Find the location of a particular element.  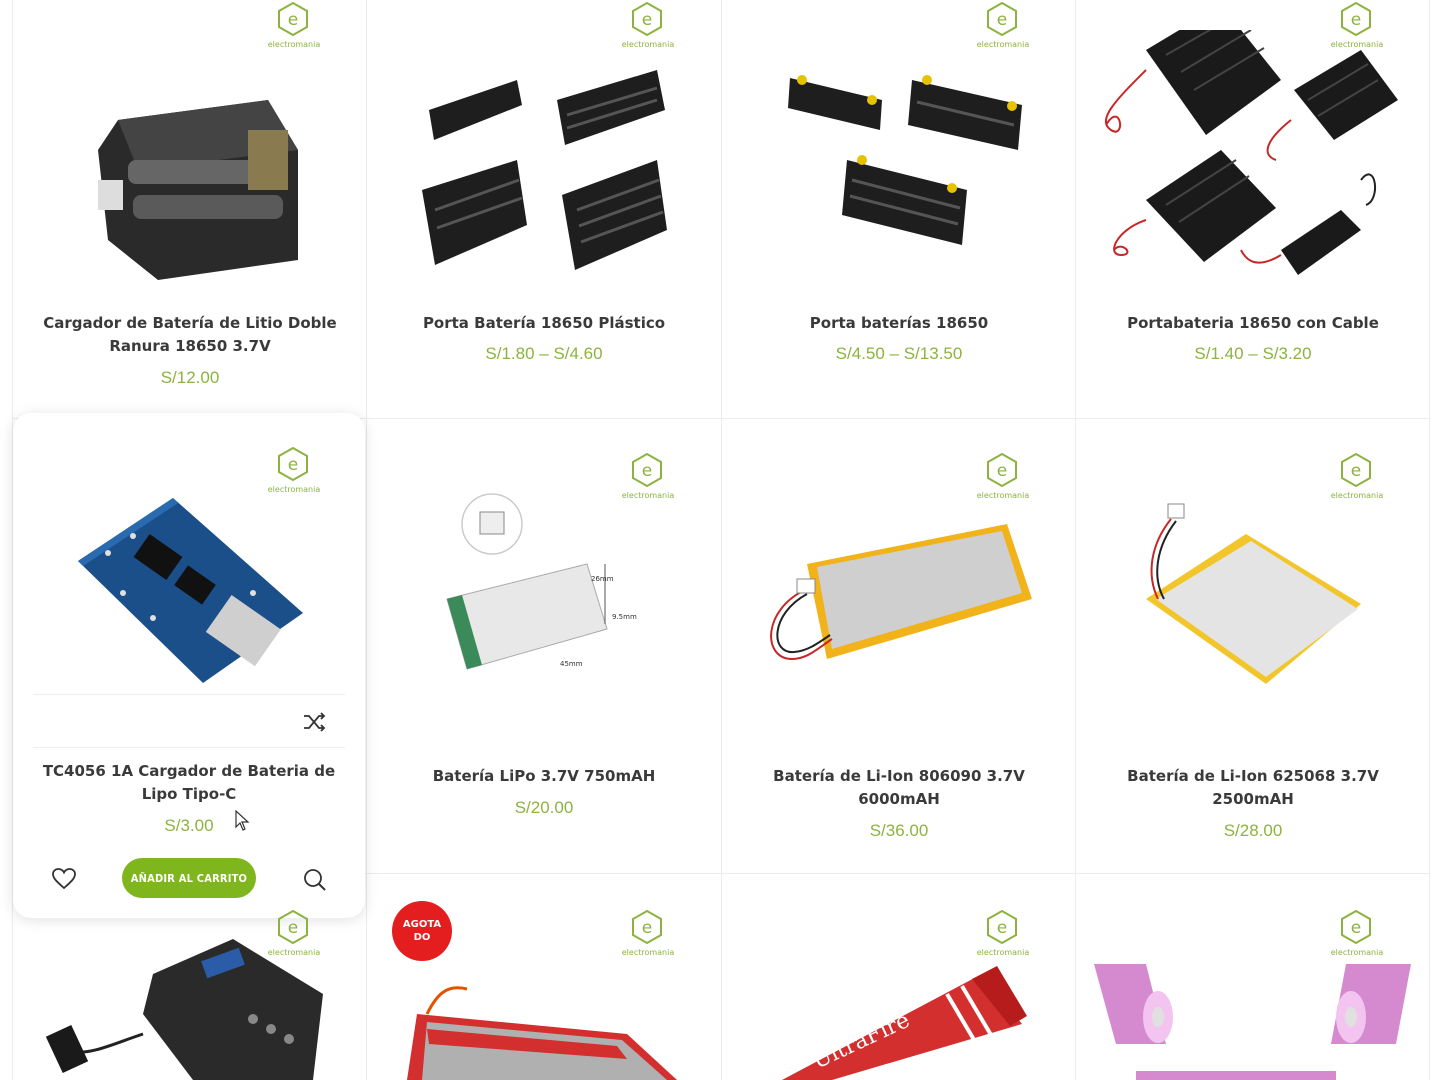

product-price: S/1.80 – S/4.60 is located at coordinates (544, 353).